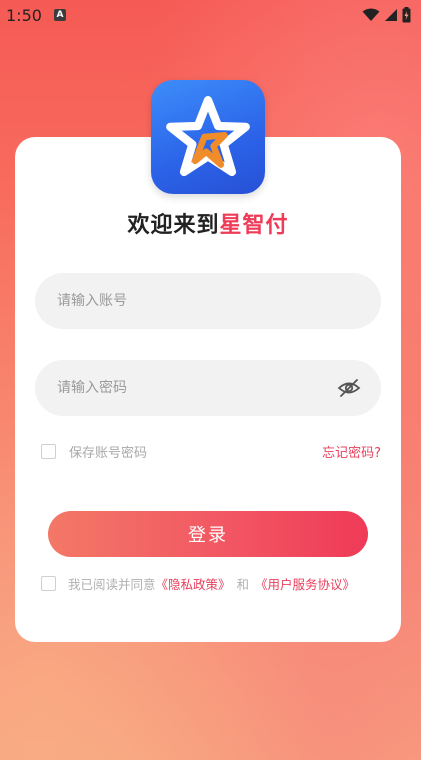  What do you see at coordinates (211, 451) in the screenshot?
I see `remember-row: 保存账号密码 忘记密码?` at bounding box center [211, 451].